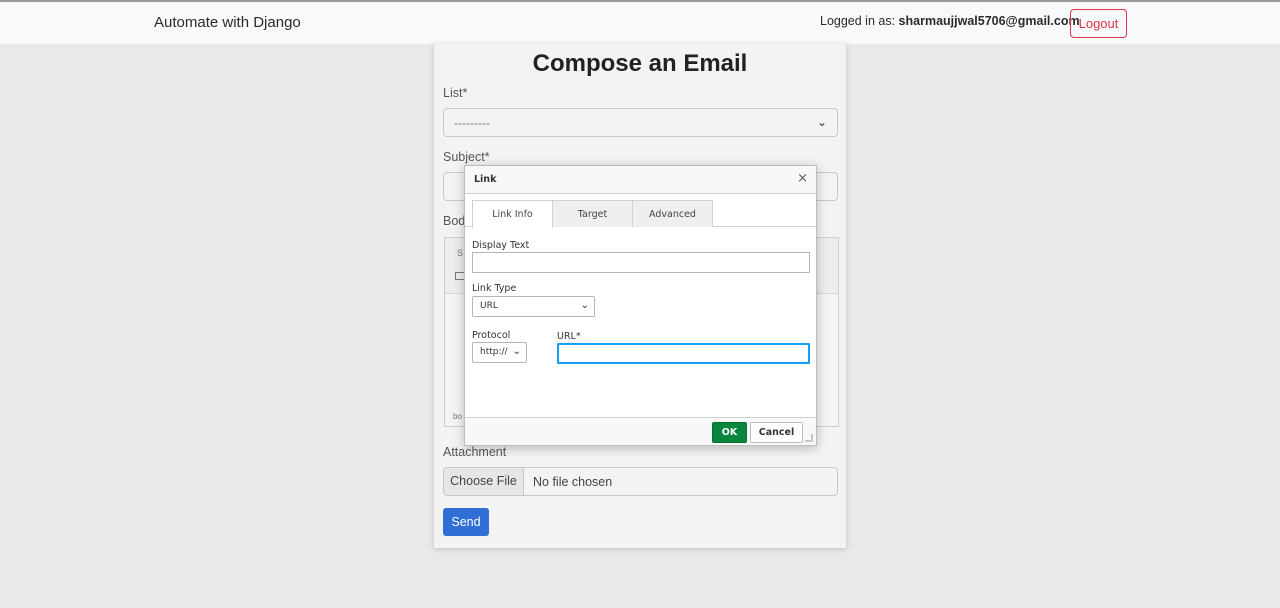 The image size is (1280, 608). I want to click on protocol-select: http:// ⌄, so click(499, 352).